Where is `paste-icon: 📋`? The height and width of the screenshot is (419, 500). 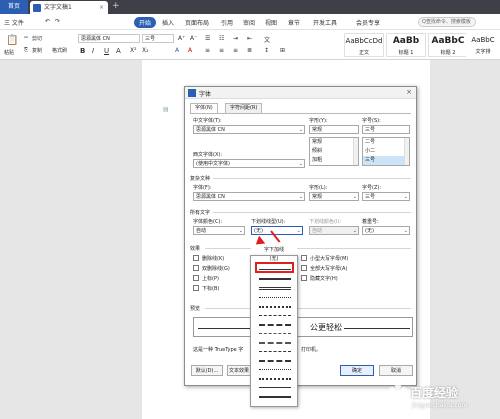
paste-icon: 📋 is located at coordinates (12, 40).